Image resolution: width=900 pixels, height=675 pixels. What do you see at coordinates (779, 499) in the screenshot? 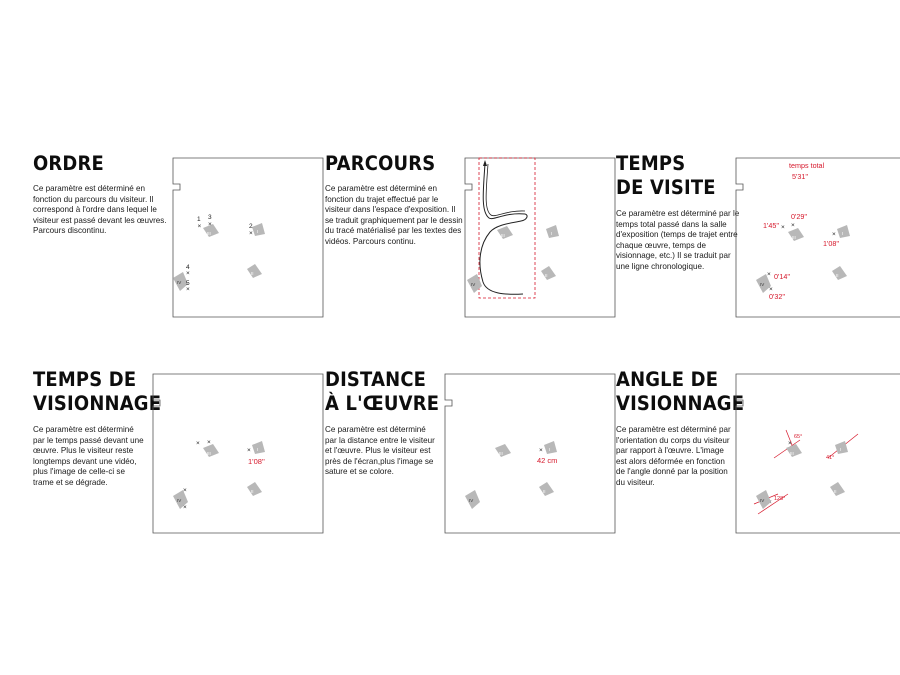
I see `angle-label: 128°` at bounding box center [779, 499].